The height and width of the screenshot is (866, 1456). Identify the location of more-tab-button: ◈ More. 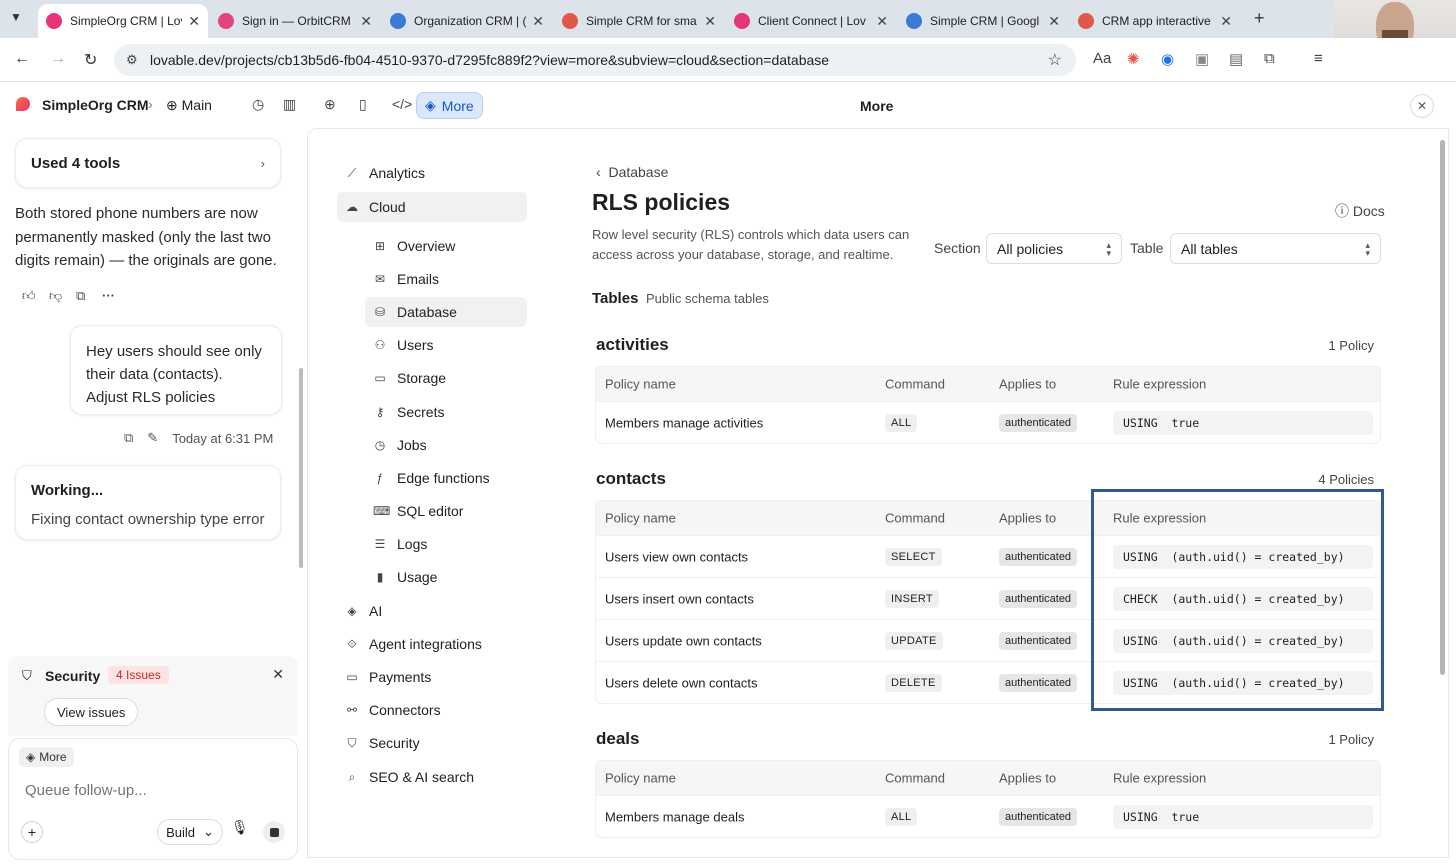
(449, 105).